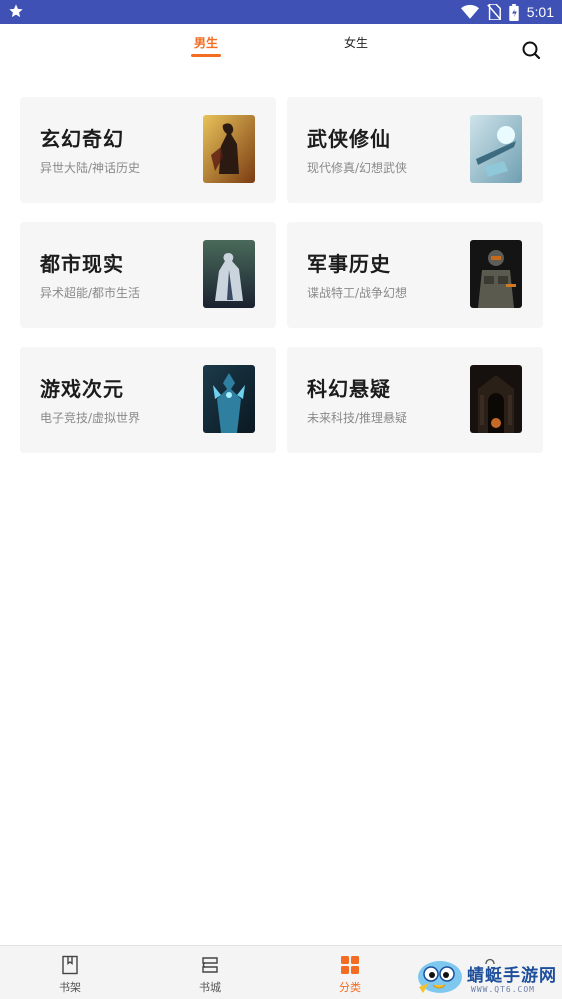  What do you see at coordinates (206, 42) in the screenshot?
I see `tab-male: 男生` at bounding box center [206, 42].